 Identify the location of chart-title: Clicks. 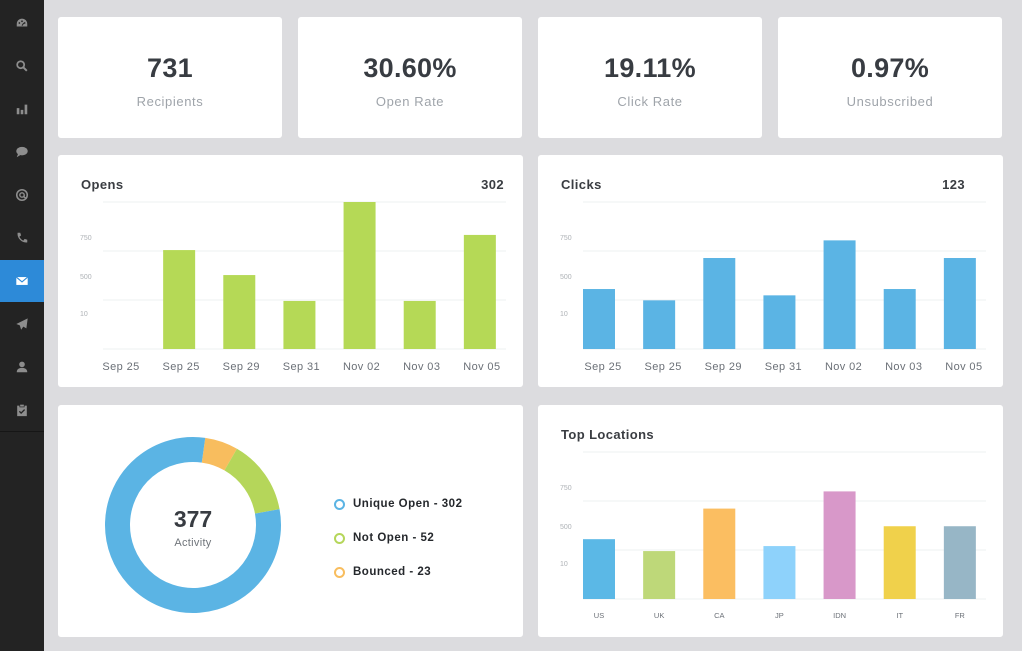
(581, 184).